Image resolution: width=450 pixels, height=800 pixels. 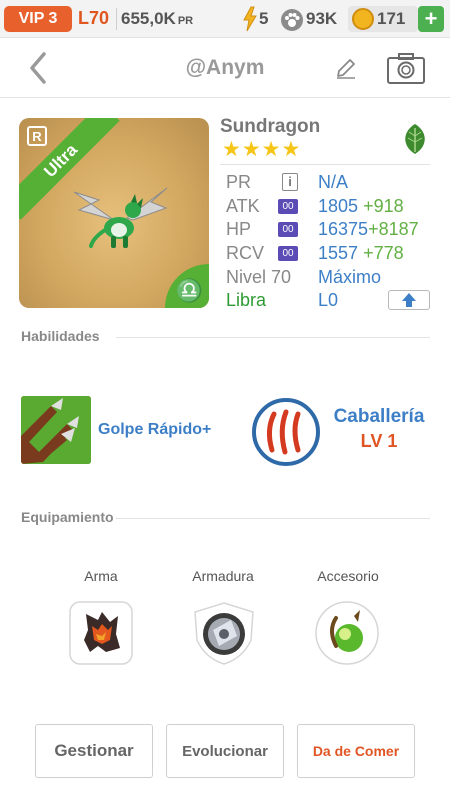 I want to click on page-header: @Anym, so click(x=225, y=68).